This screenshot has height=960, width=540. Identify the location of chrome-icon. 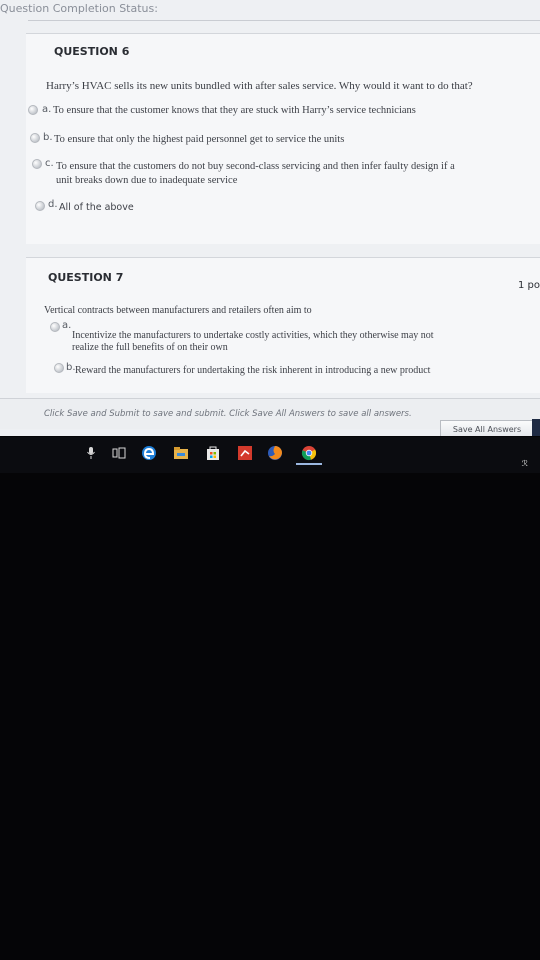
(309, 454).